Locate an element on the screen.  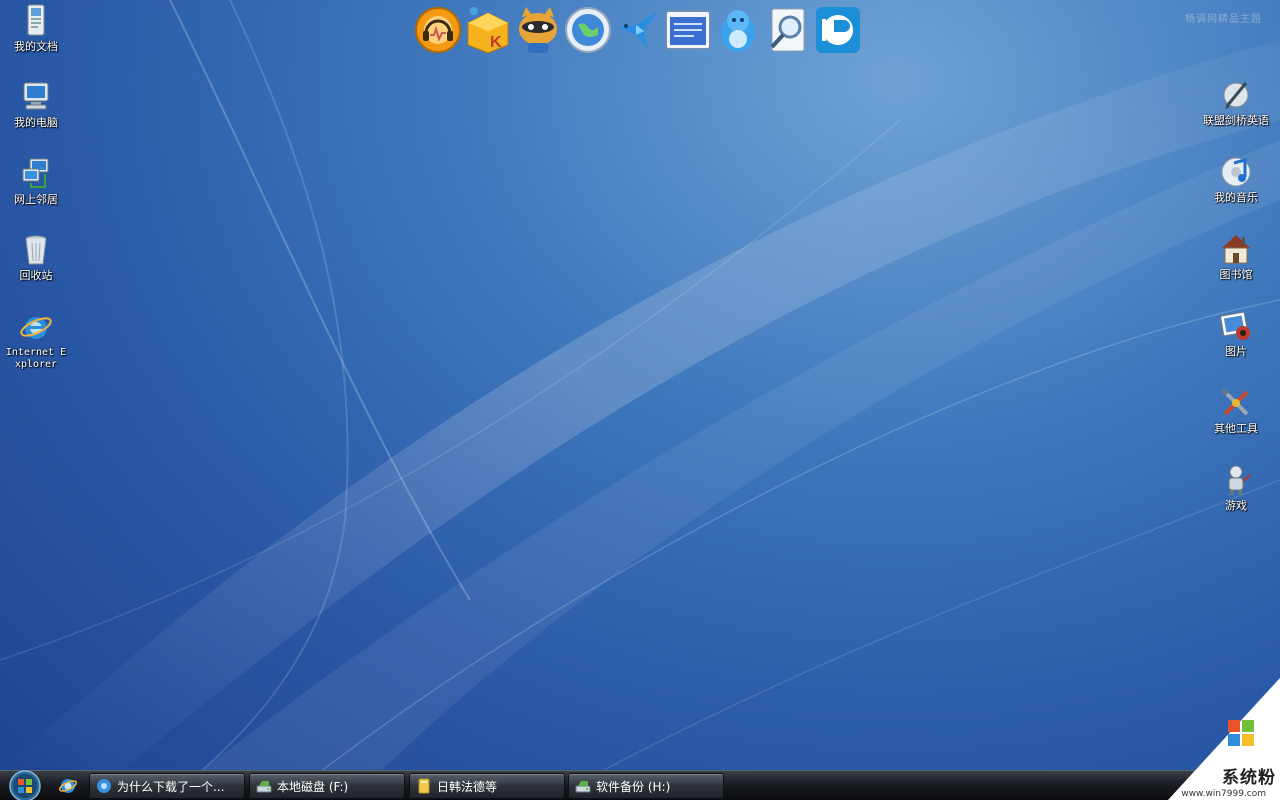
taskbar: 为什么下载了一个... 本地磁盘 (F:) 日韩法德等 软件备份 (H:) is located at coordinates (640, 785).